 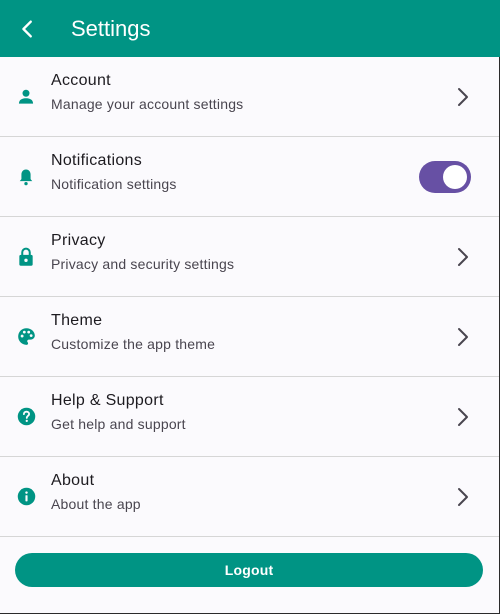 What do you see at coordinates (249, 497) in the screenshot?
I see `settings-item-about: About About the app` at bounding box center [249, 497].